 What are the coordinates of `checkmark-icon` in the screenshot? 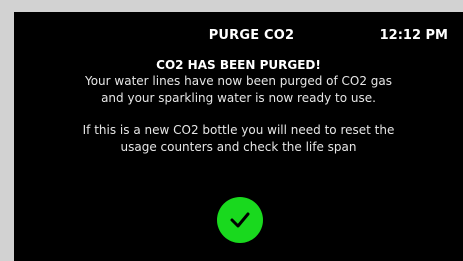 It's located at (240, 220).